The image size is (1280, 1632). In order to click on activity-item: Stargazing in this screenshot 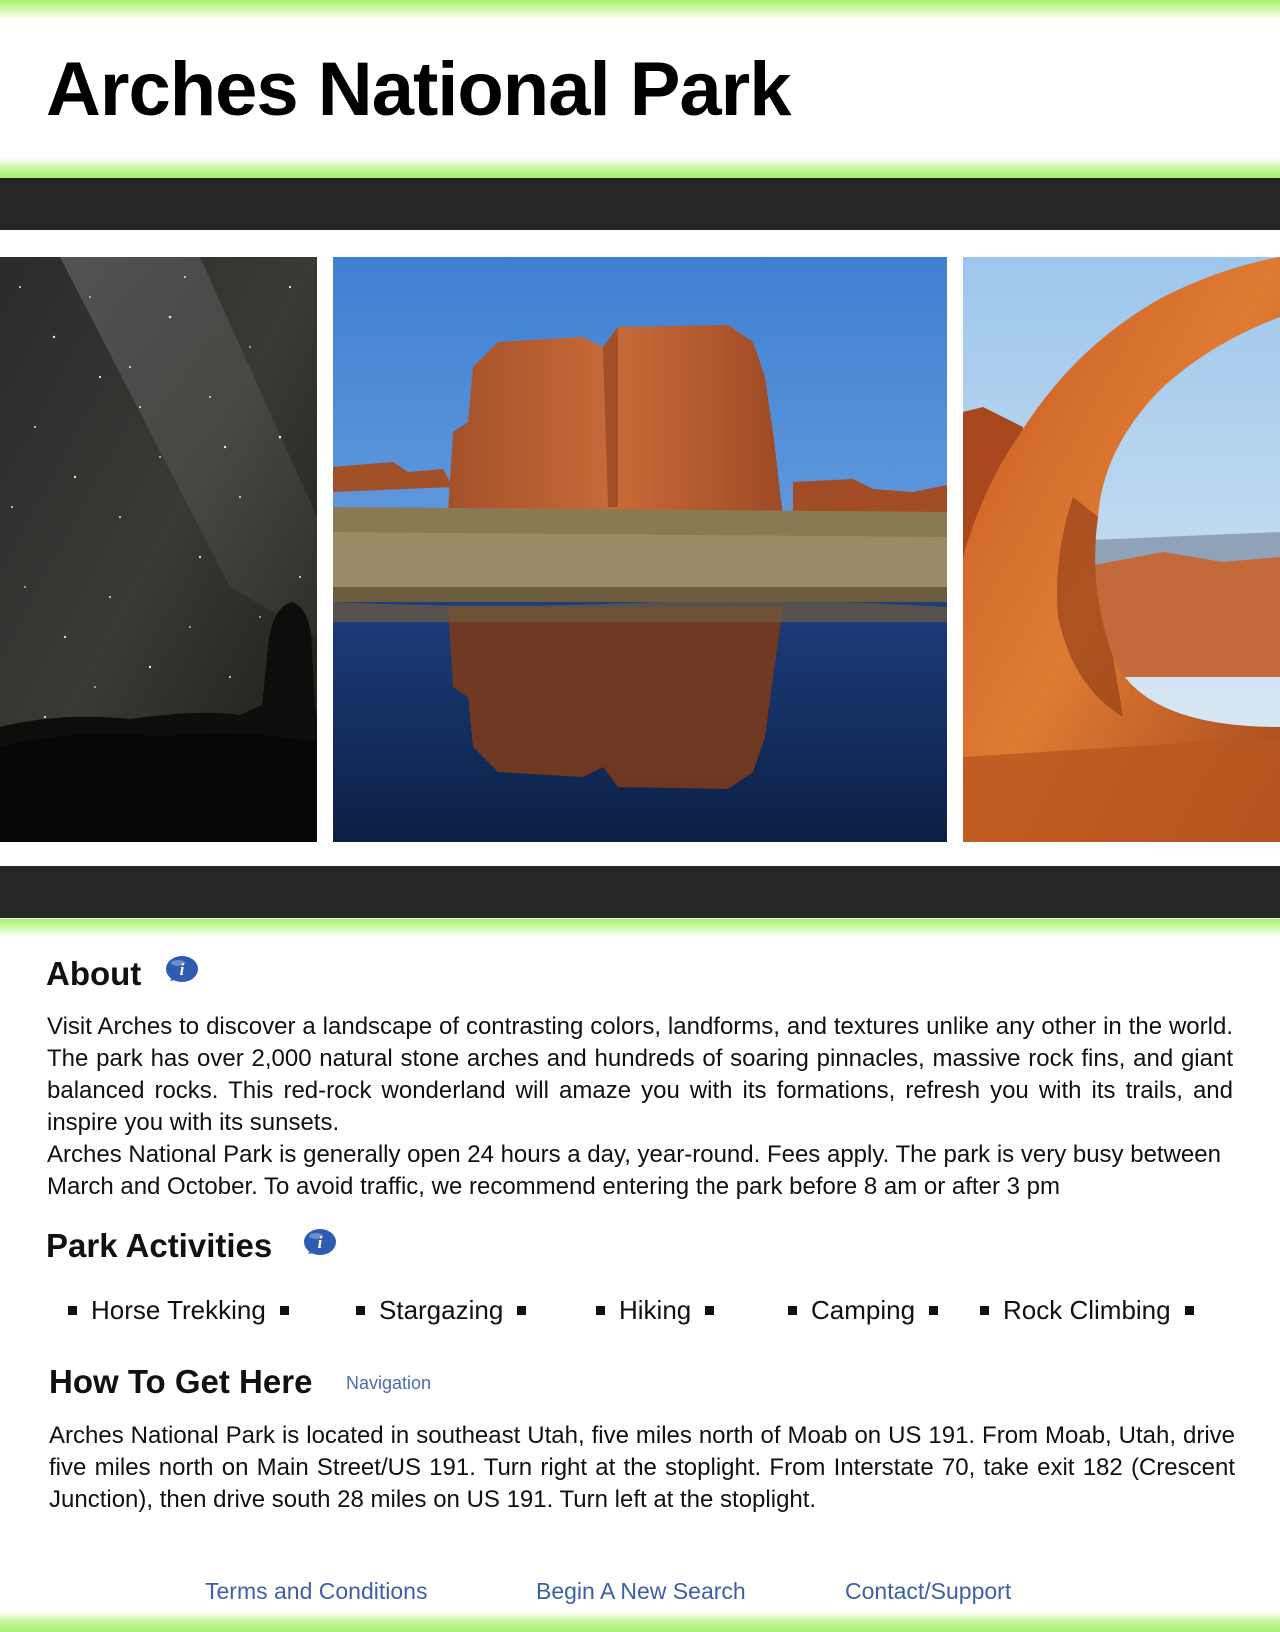, I will do `click(441, 1310)`.